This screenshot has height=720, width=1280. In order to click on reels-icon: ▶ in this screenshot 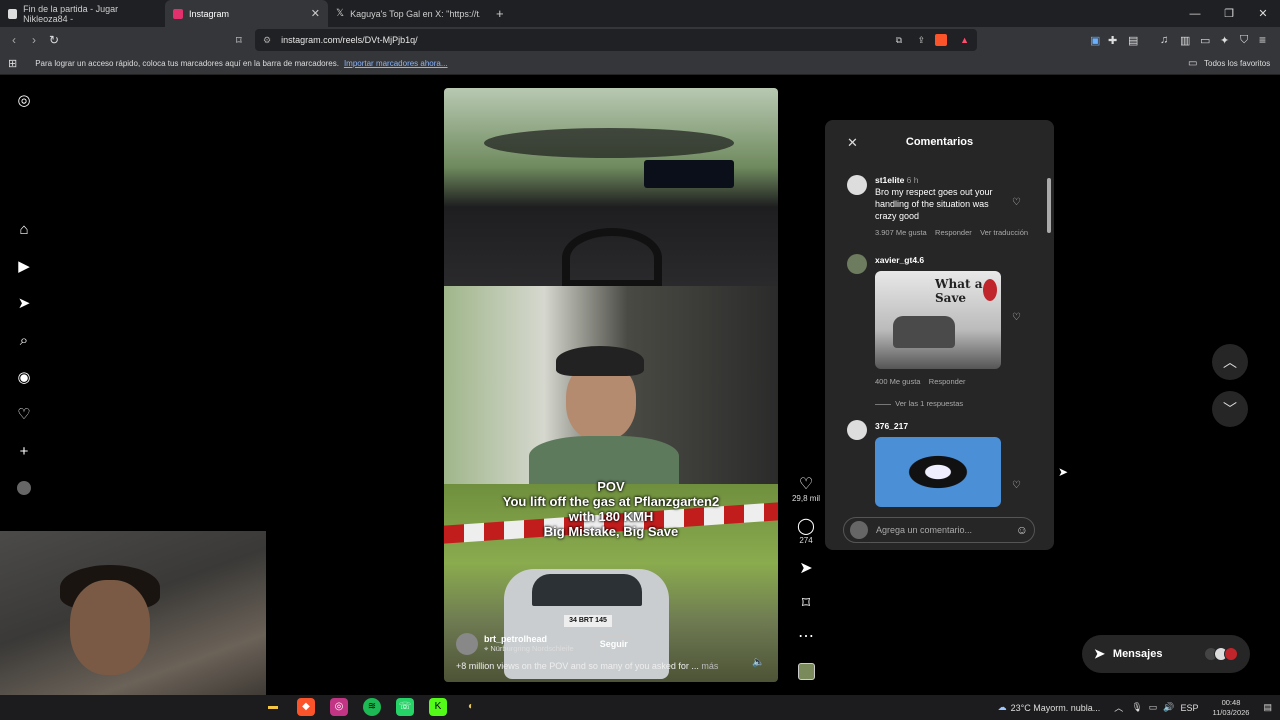, I will do `click(24, 267)`.